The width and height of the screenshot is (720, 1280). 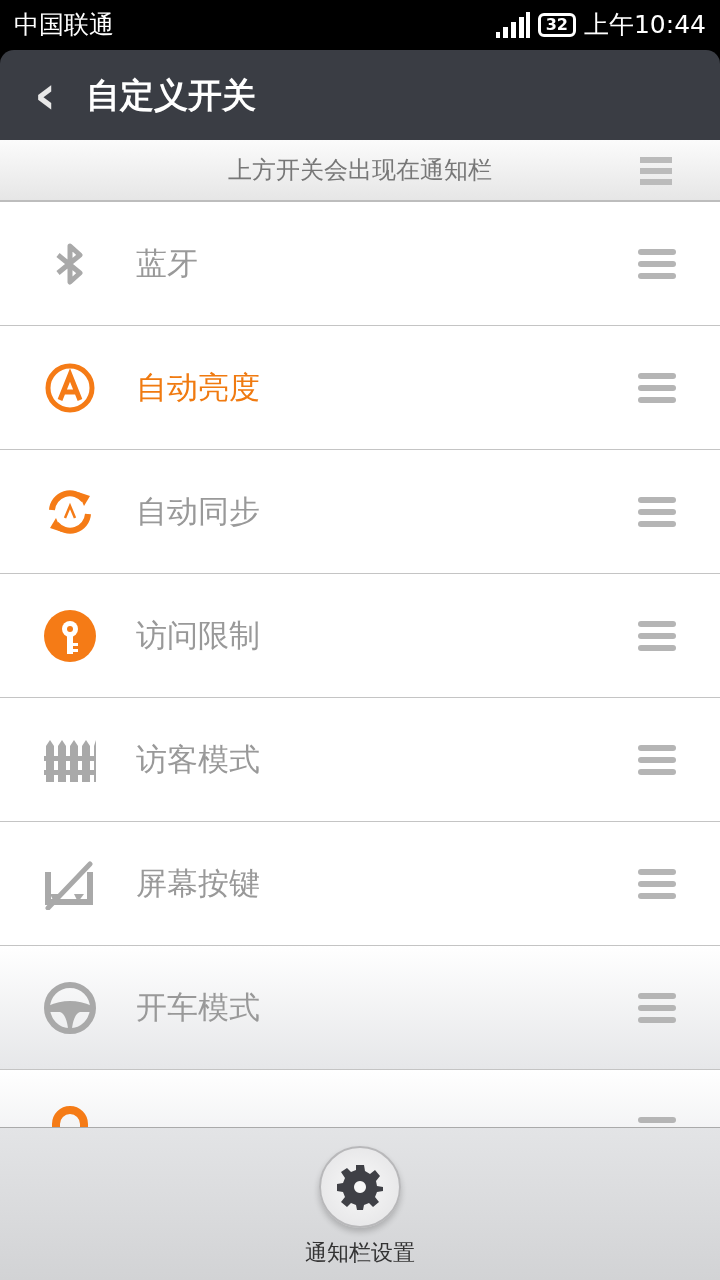 I want to click on toggle-label: 自动同步, so click(x=198, y=512).